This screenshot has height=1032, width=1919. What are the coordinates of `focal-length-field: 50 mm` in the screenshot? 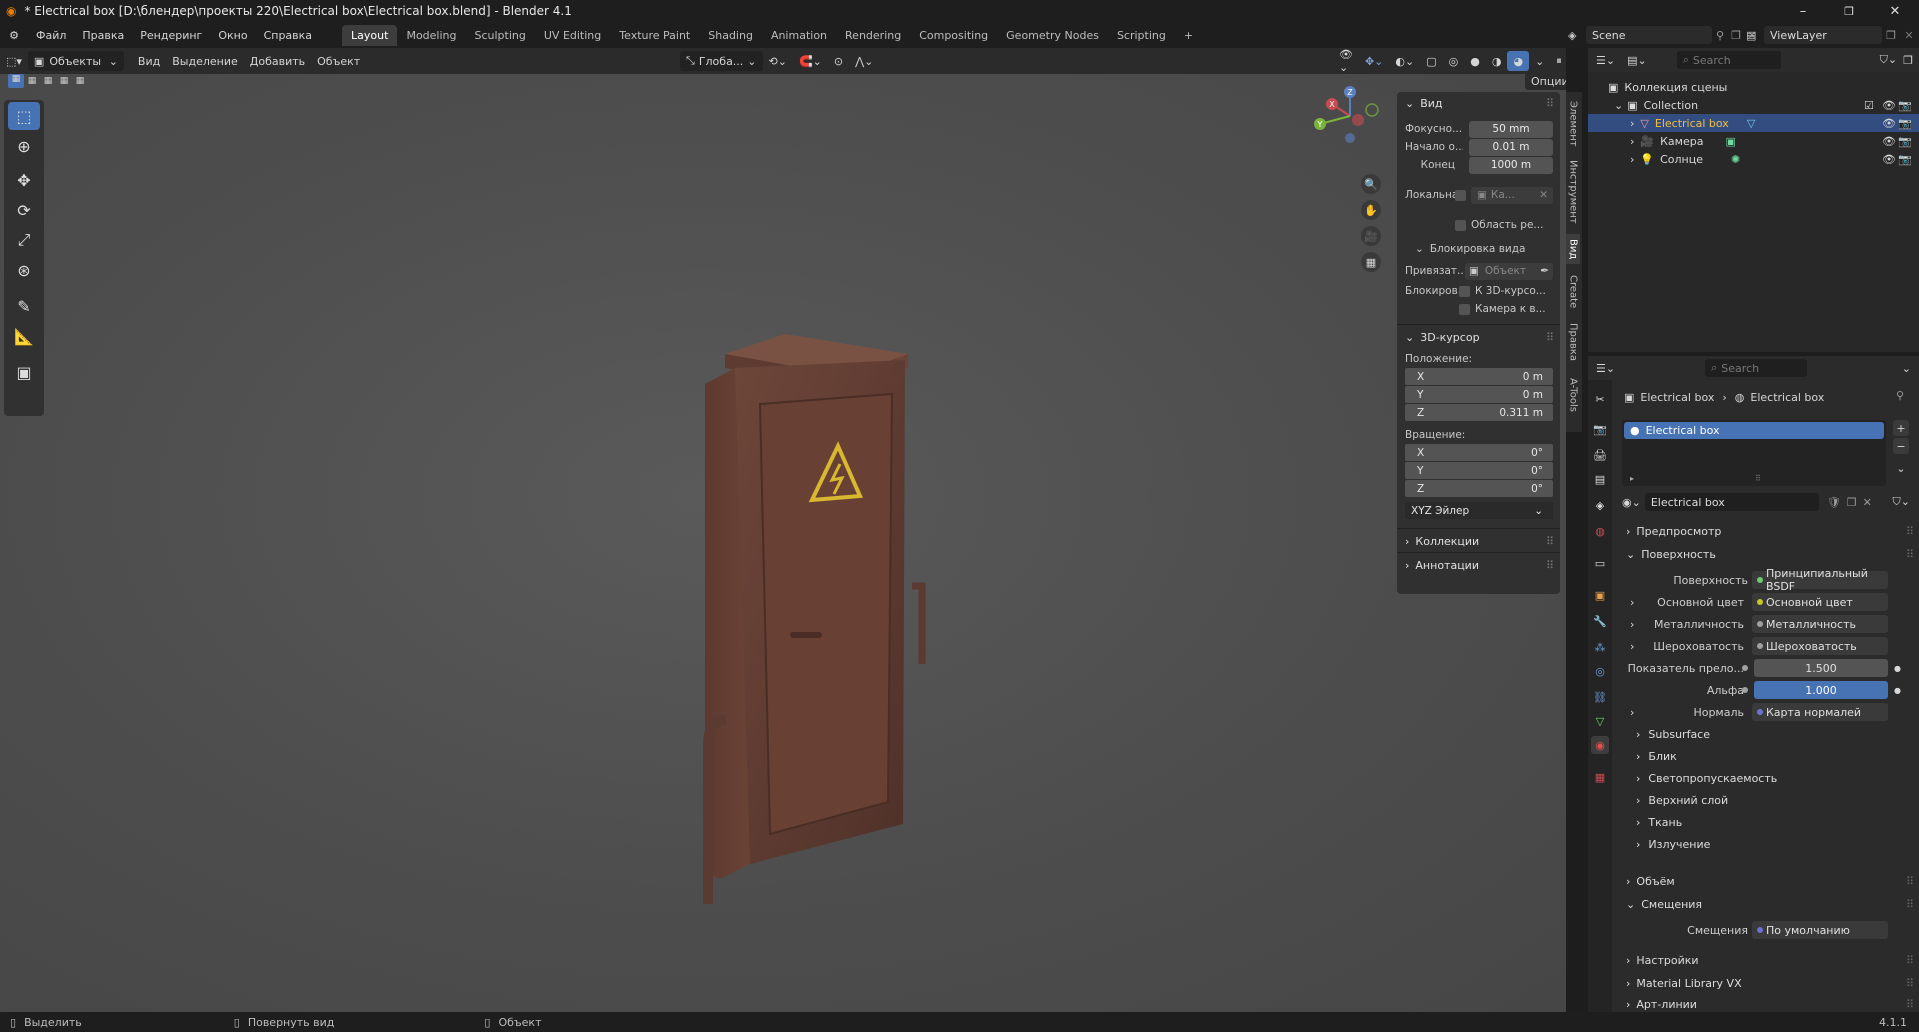 It's located at (1511, 129).